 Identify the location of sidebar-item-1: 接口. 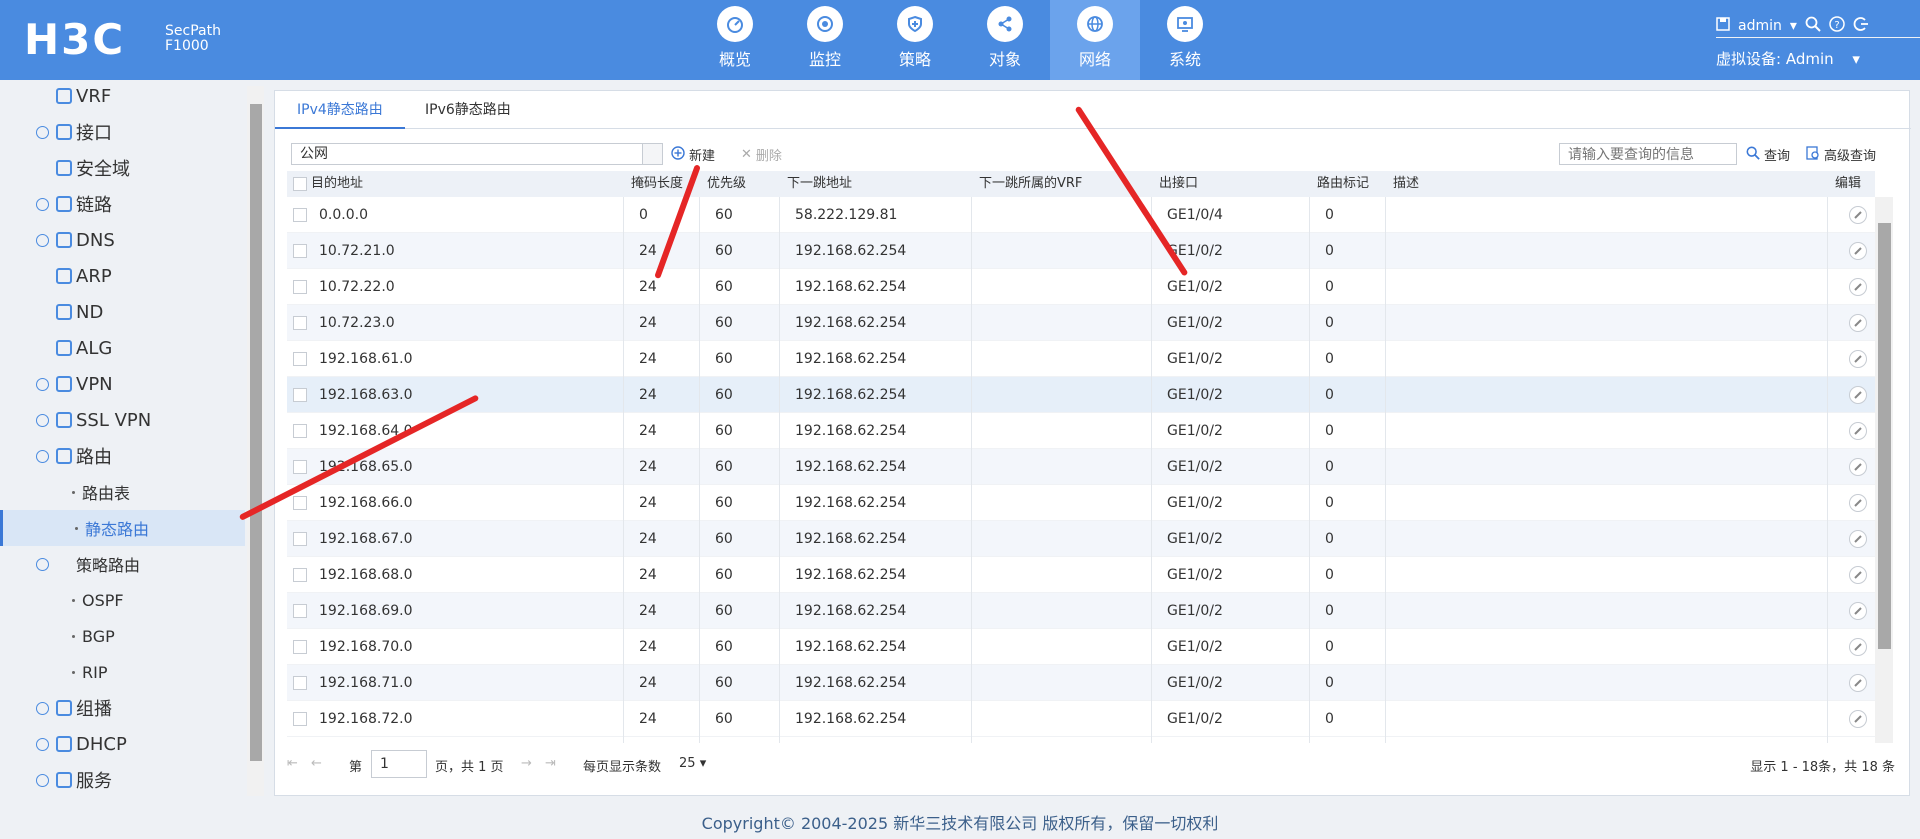
(122, 132).